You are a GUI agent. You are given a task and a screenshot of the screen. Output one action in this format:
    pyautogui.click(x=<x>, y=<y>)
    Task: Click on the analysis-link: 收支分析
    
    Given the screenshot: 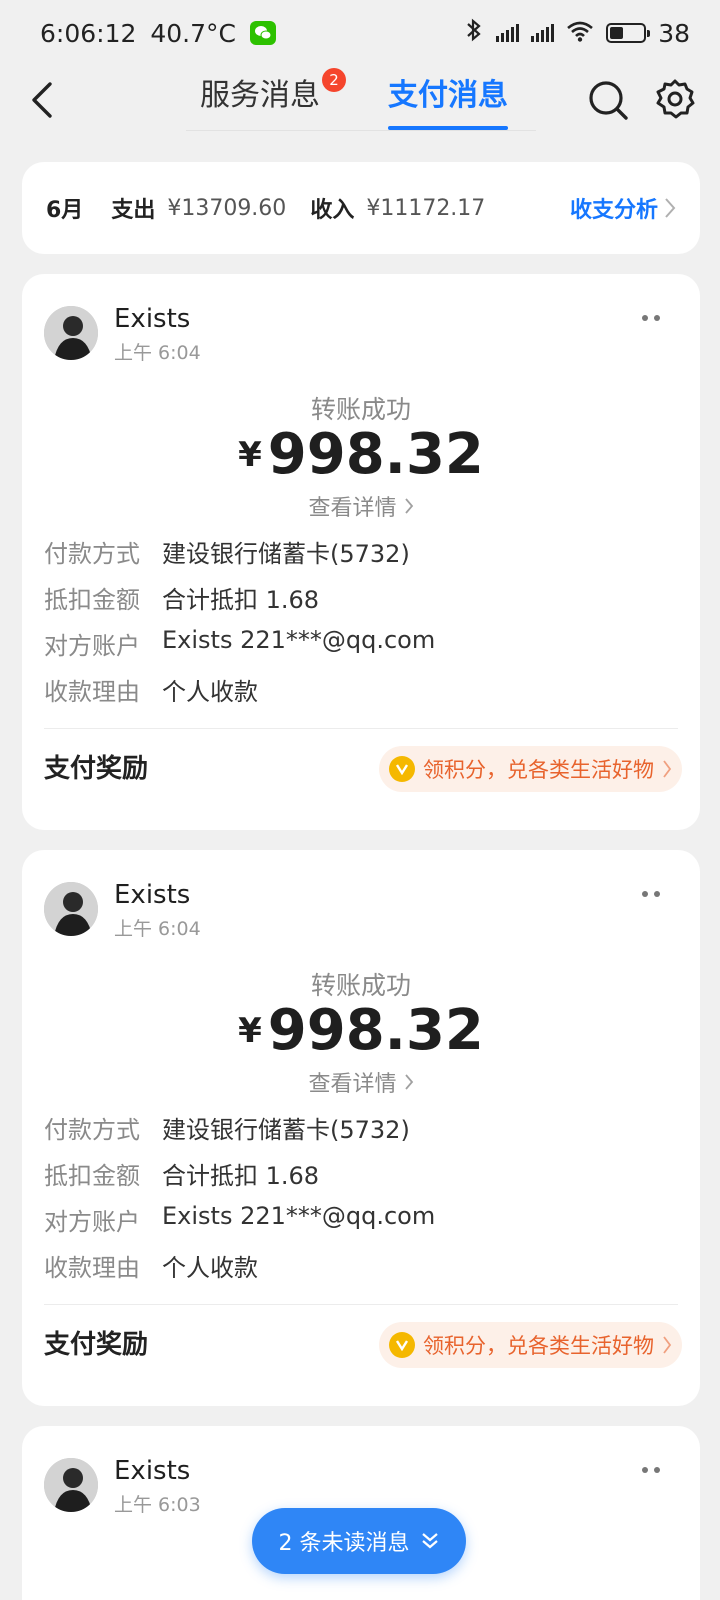 What is the action you would take?
    pyautogui.click(x=623, y=208)
    